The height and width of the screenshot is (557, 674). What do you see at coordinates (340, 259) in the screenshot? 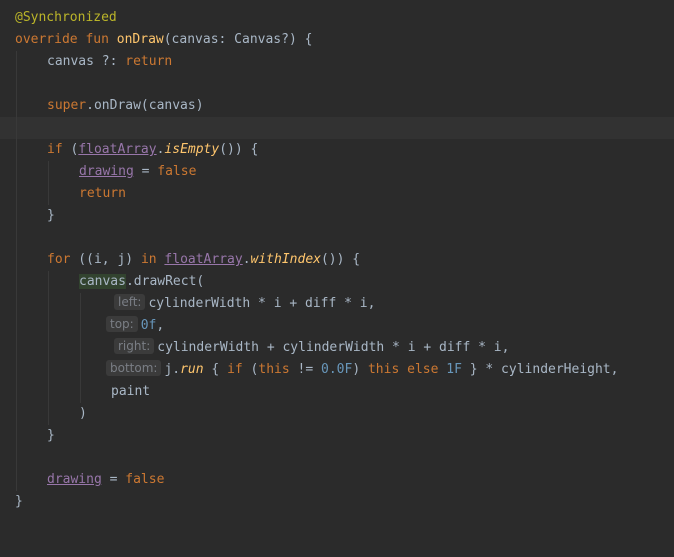
I see `for-tail: ()) {` at bounding box center [340, 259].